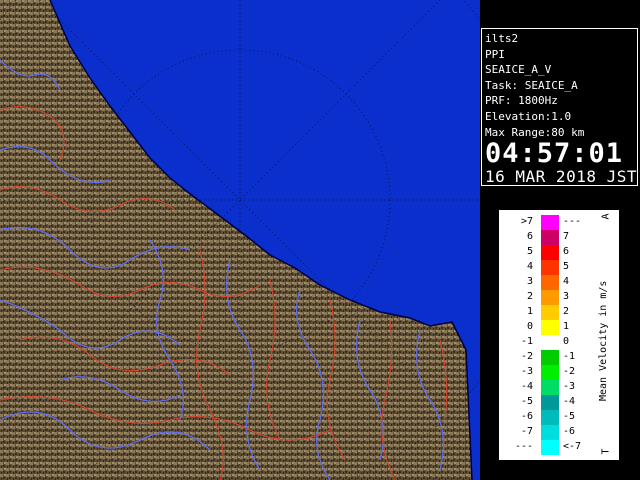 The height and width of the screenshot is (480, 640). What do you see at coordinates (502, 38) in the screenshot?
I see `site-name: ilts2` at bounding box center [502, 38].